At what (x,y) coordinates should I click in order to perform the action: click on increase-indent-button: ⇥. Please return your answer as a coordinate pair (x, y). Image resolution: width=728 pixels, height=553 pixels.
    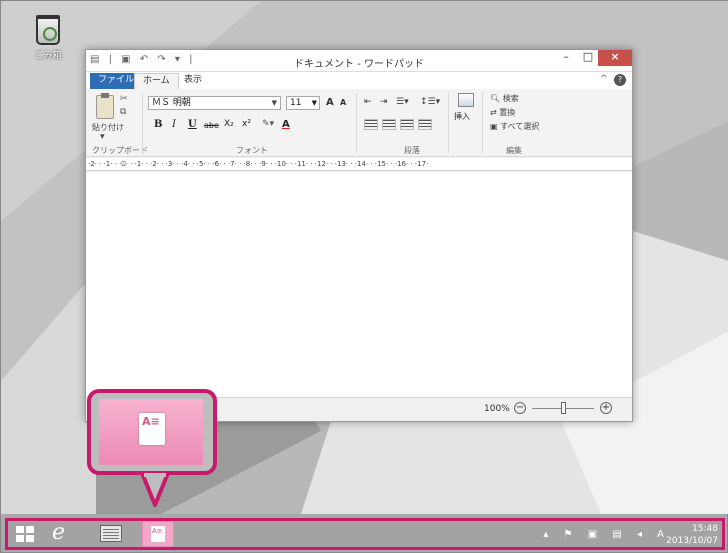
    Looking at the image, I should click on (384, 102).